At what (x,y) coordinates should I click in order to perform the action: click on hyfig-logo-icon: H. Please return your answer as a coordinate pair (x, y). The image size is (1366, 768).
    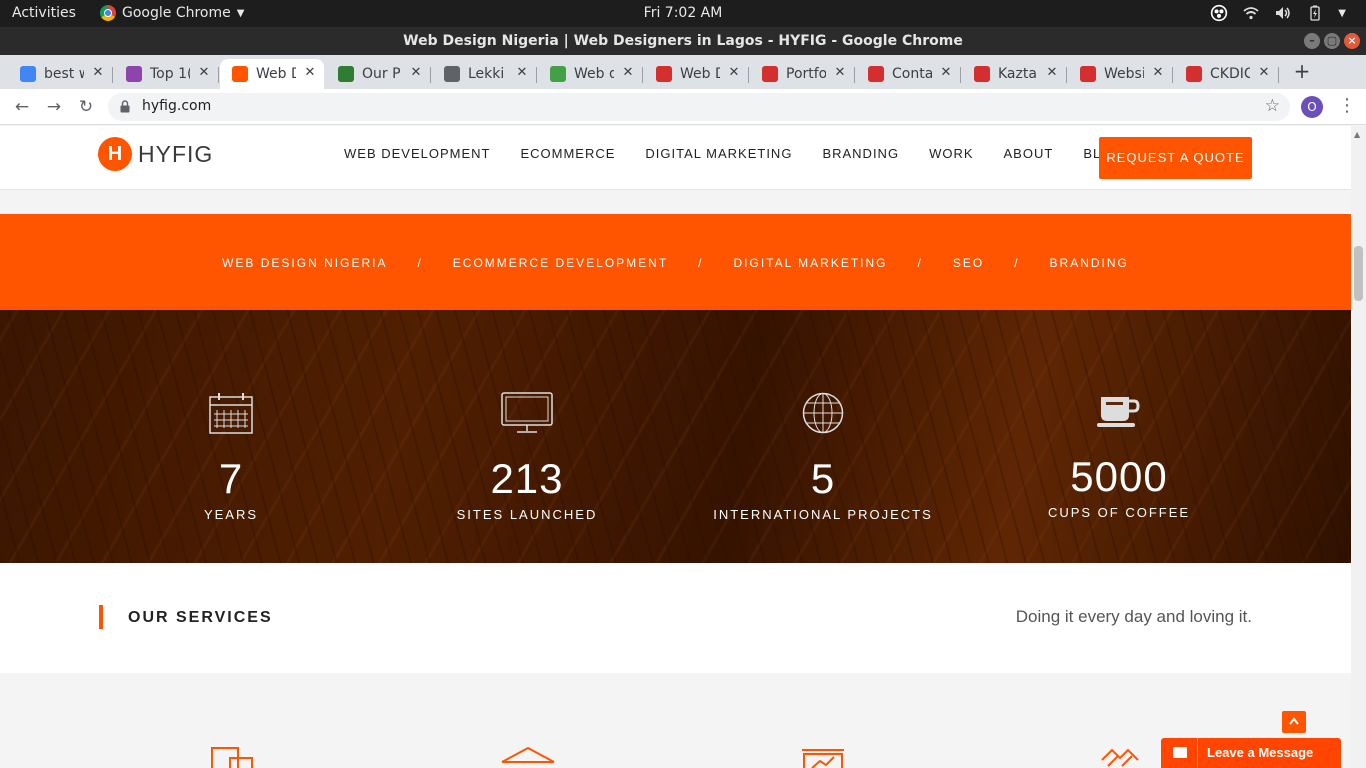
    Looking at the image, I should click on (115, 154).